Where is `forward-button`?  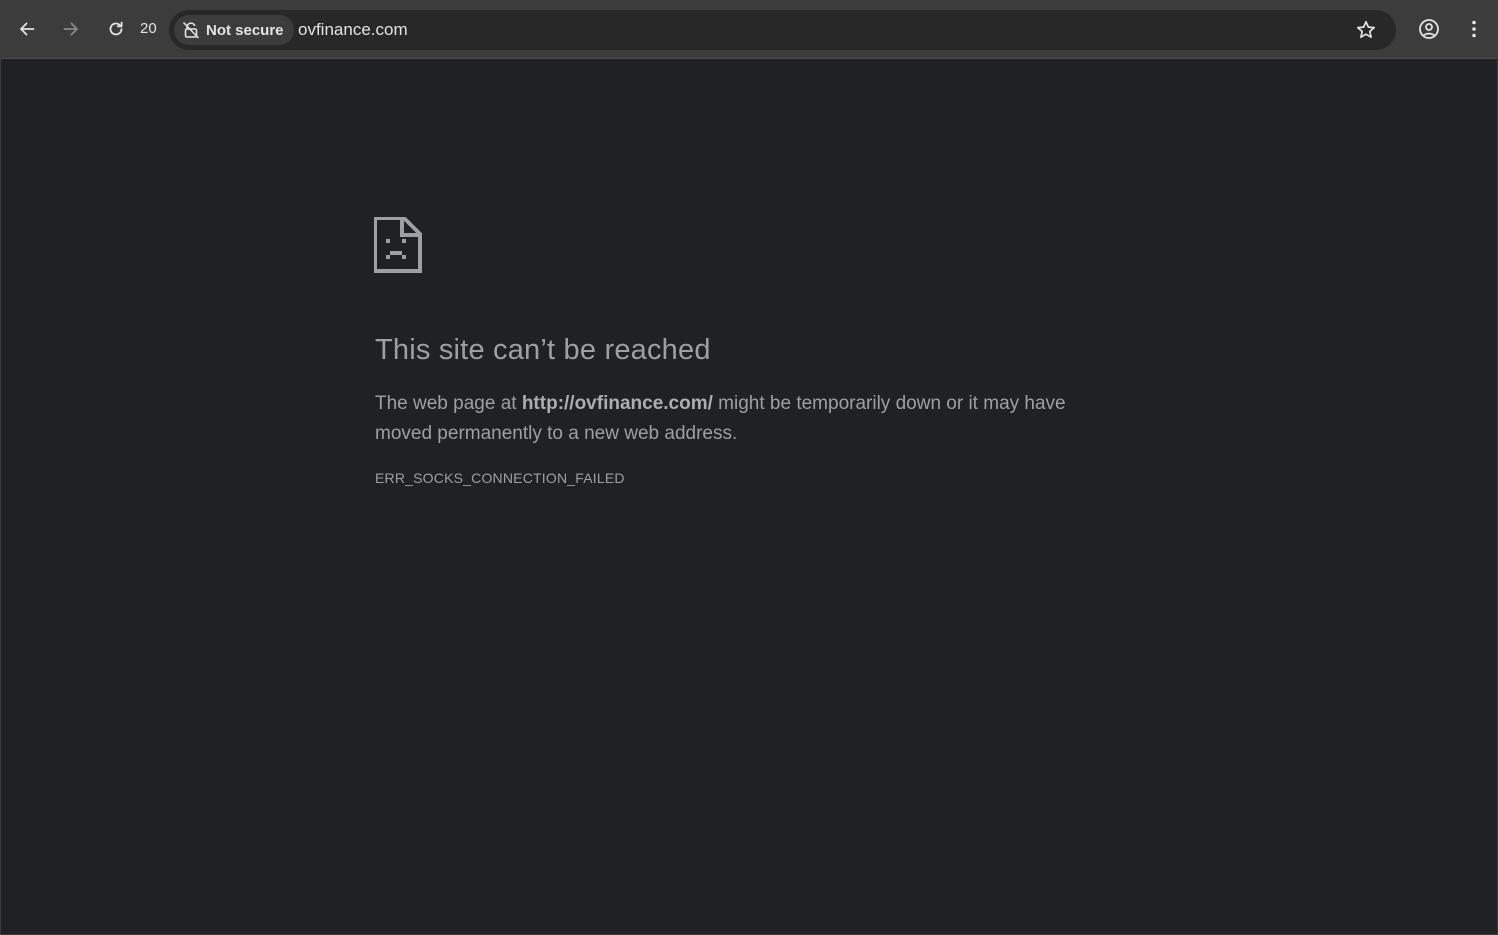
forward-button is located at coordinates (71, 29).